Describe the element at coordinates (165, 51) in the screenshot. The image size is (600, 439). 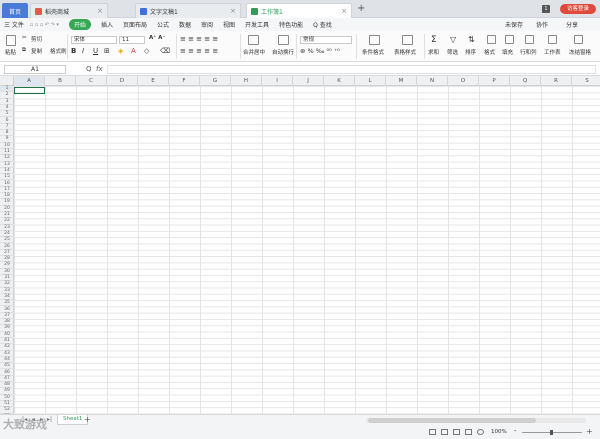
I see `clear-icon: ⌫` at that location.